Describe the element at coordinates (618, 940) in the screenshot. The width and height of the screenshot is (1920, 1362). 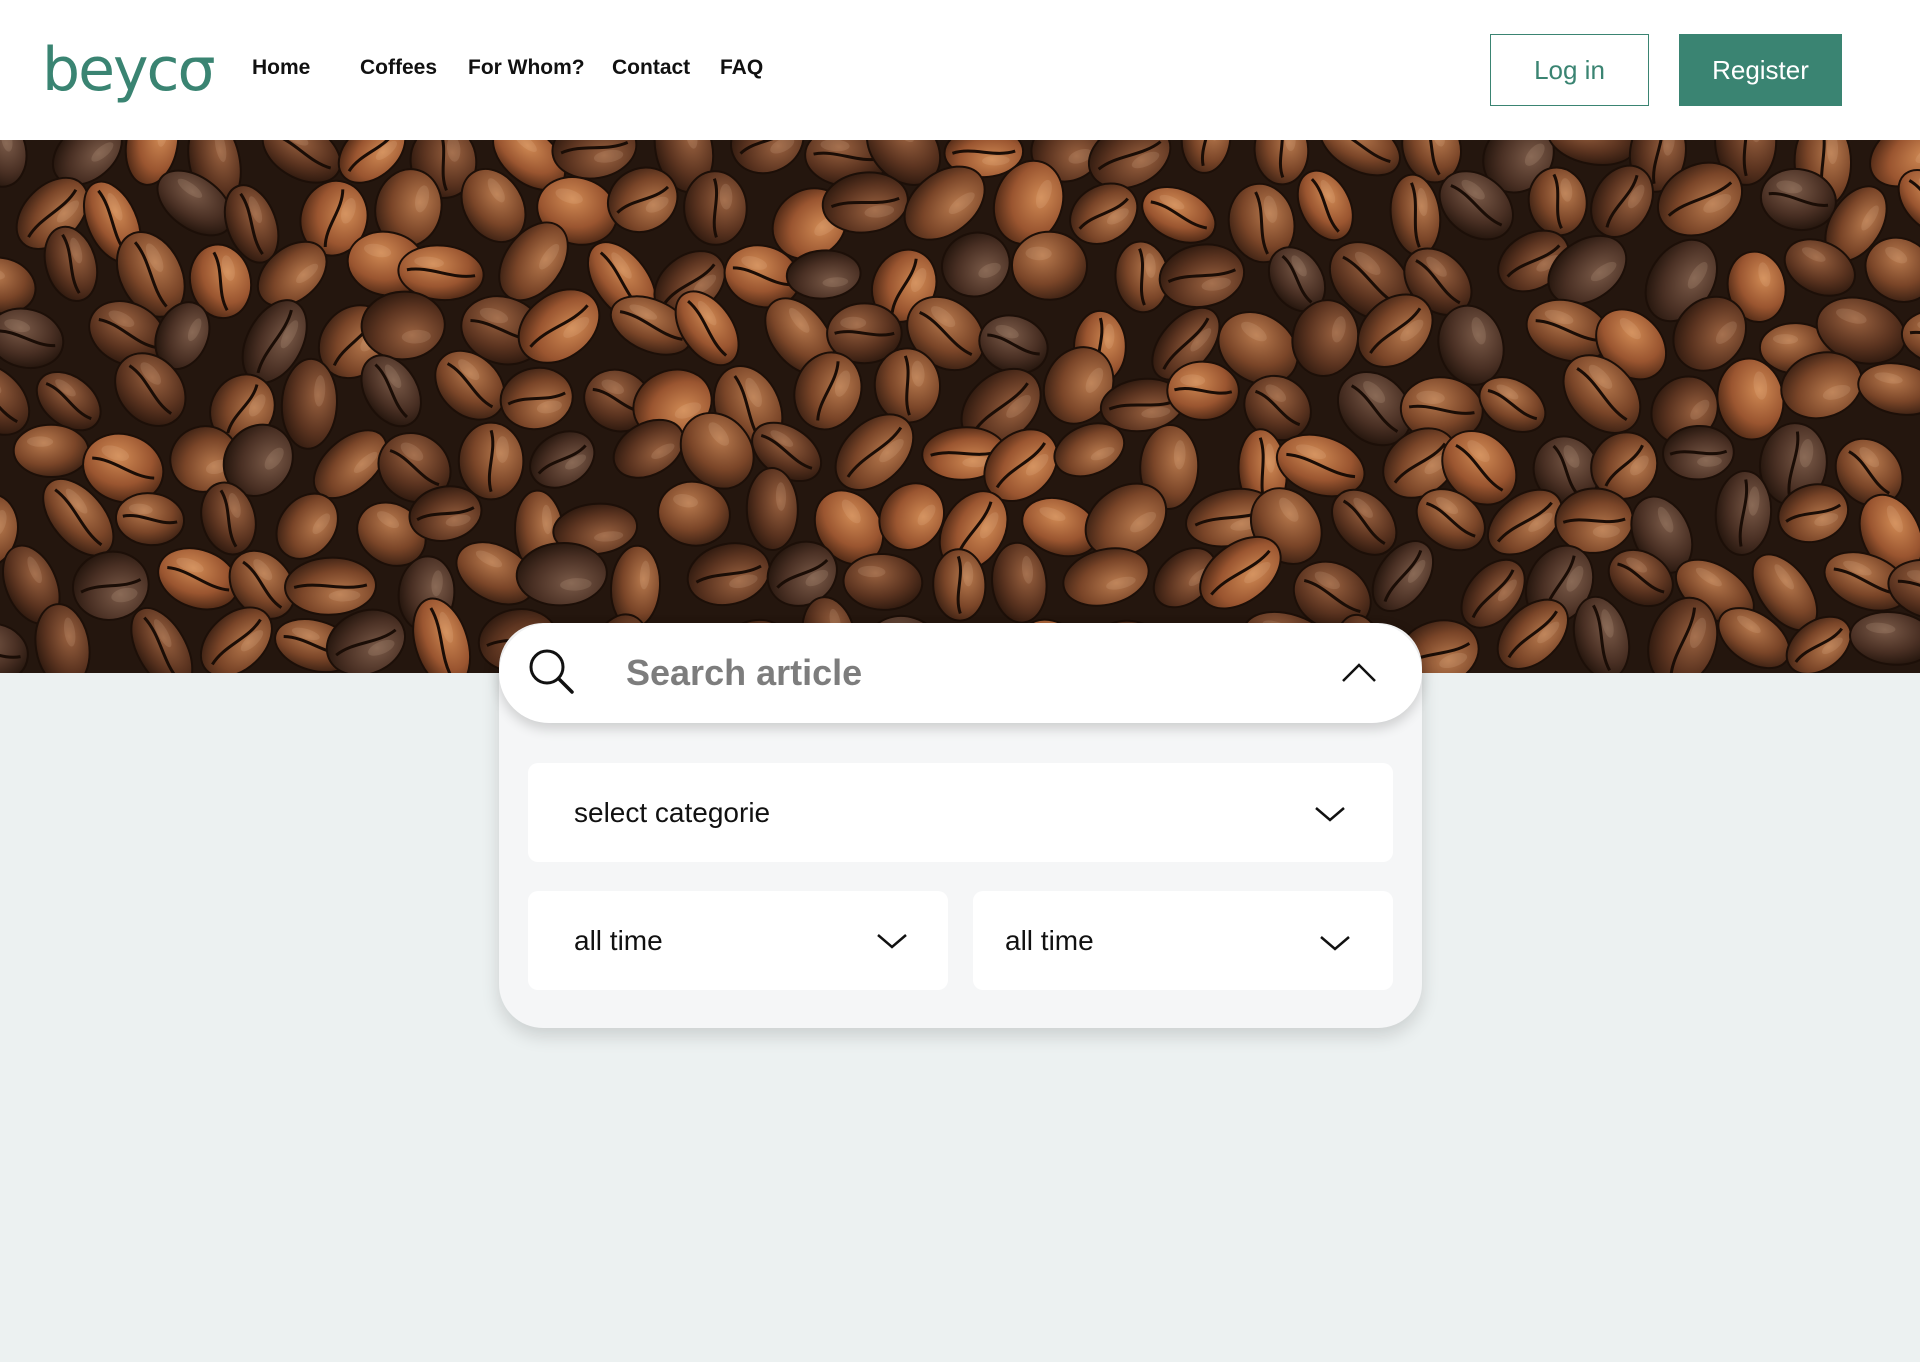
I see `time-from-select-value: all time` at that location.